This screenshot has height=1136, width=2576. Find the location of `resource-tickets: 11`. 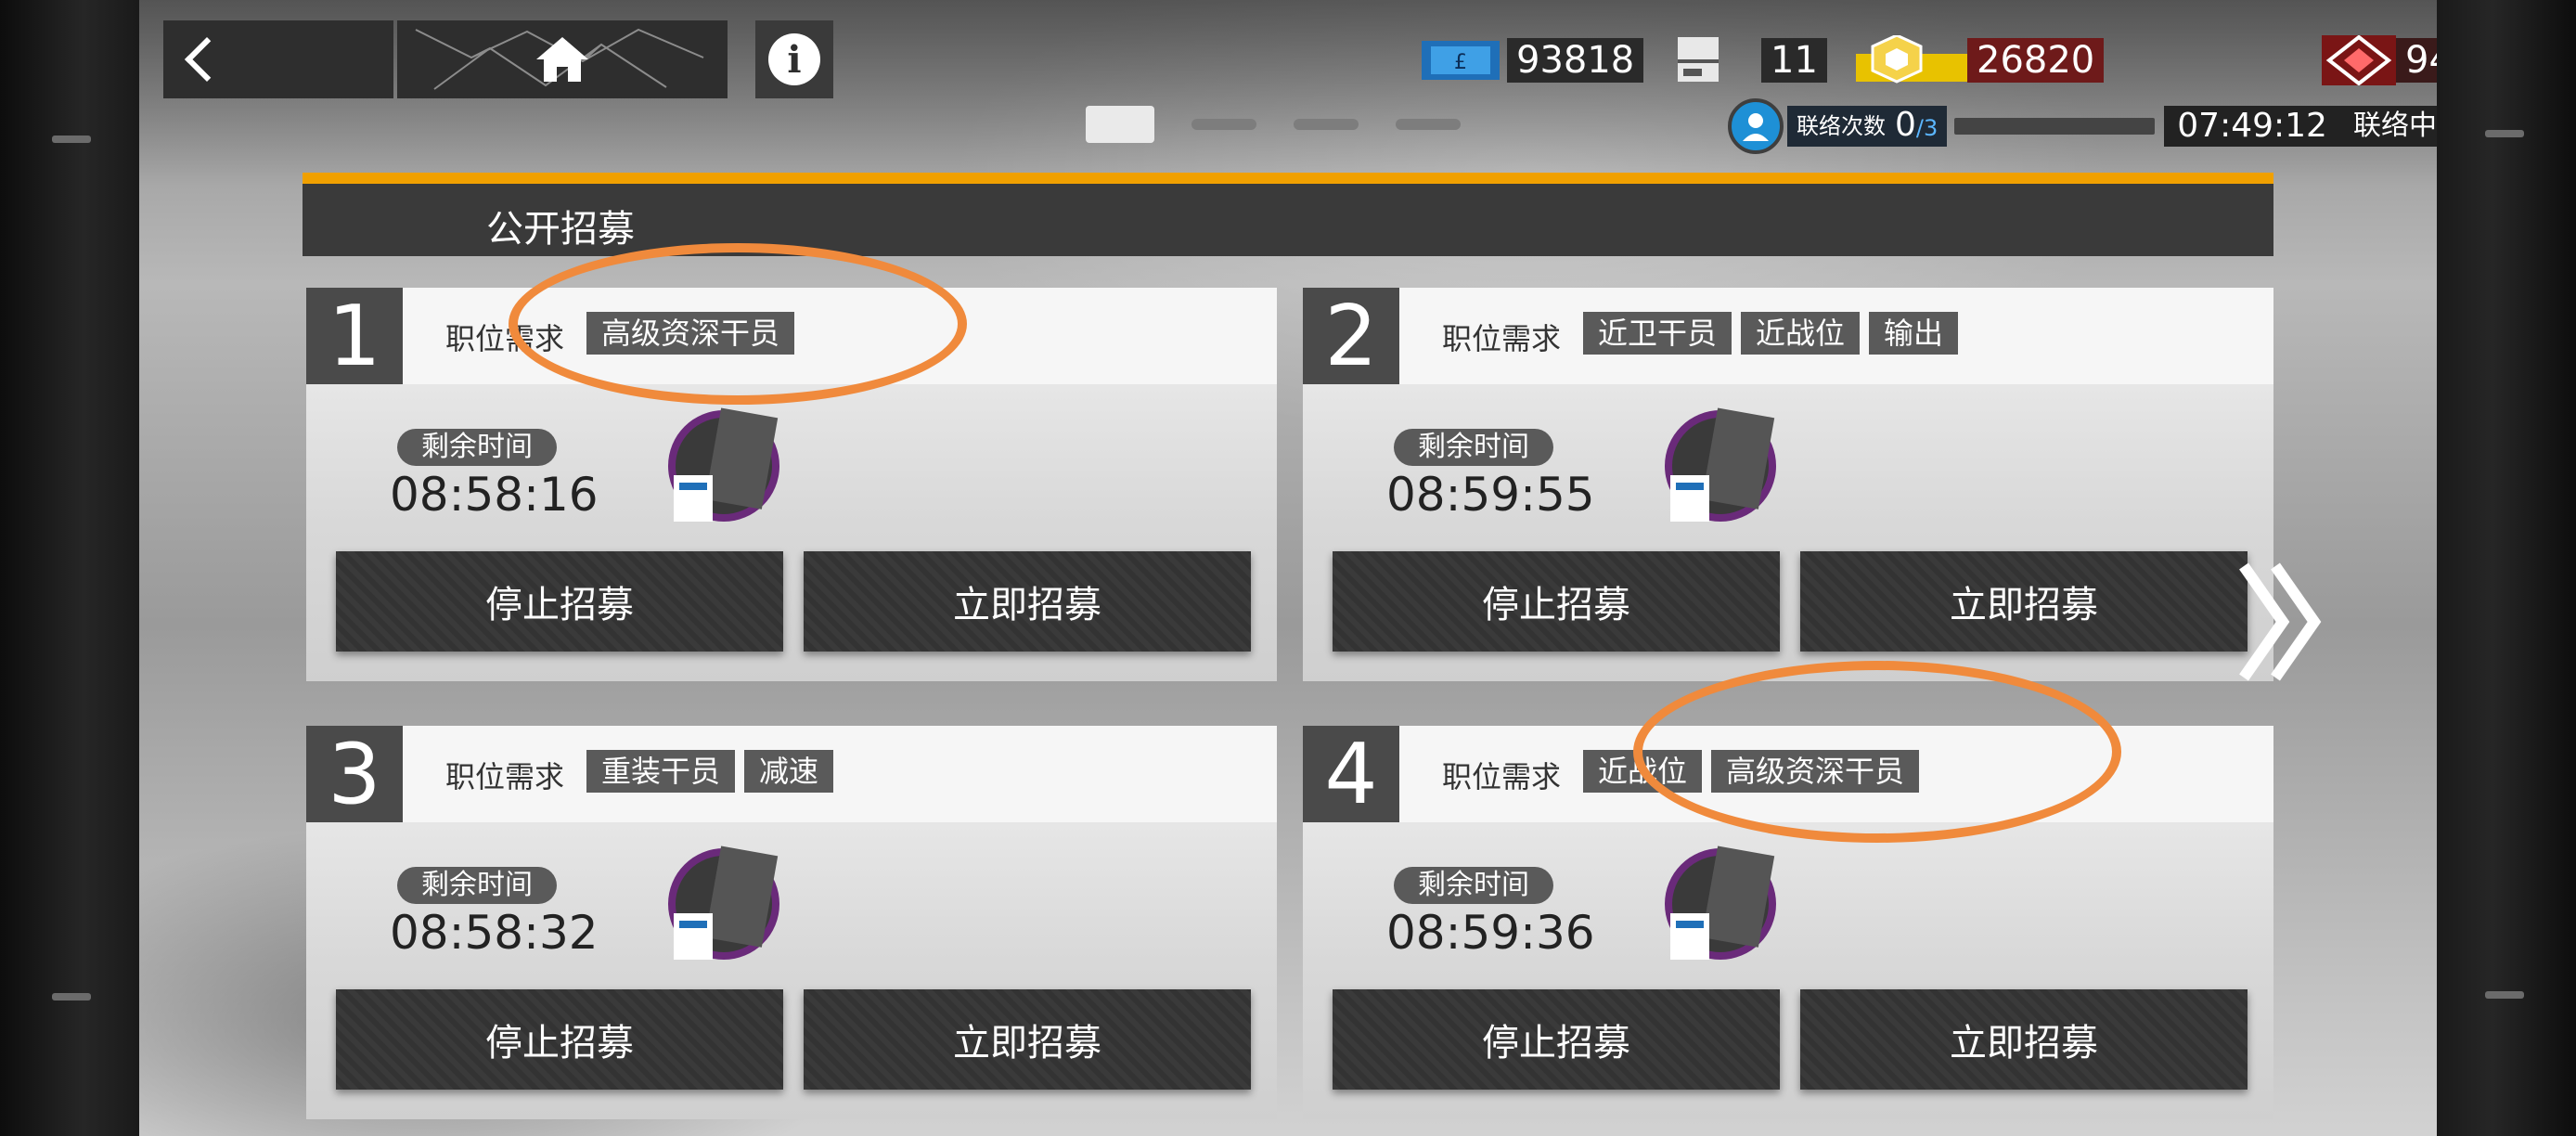

resource-tickets: 11 is located at coordinates (1748, 60).